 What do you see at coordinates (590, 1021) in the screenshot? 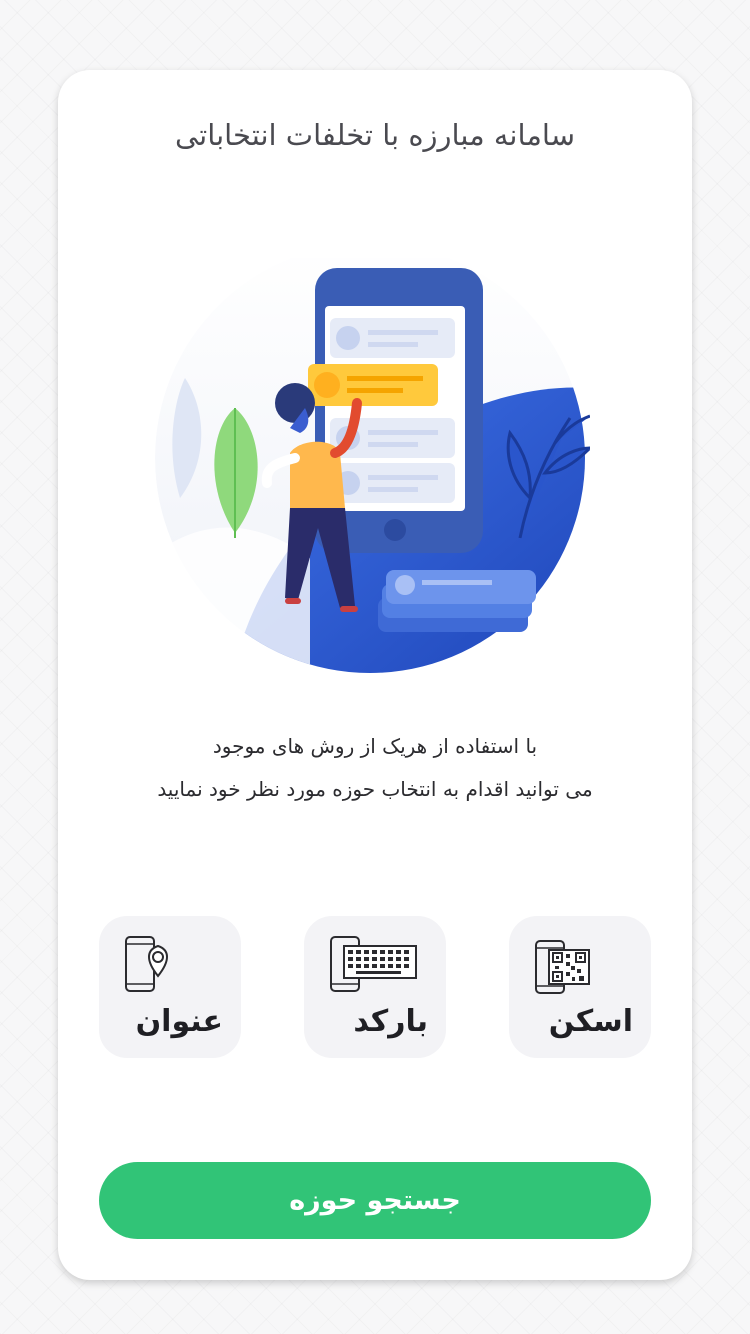
I see `option-scan-label: اسکن` at bounding box center [590, 1021].